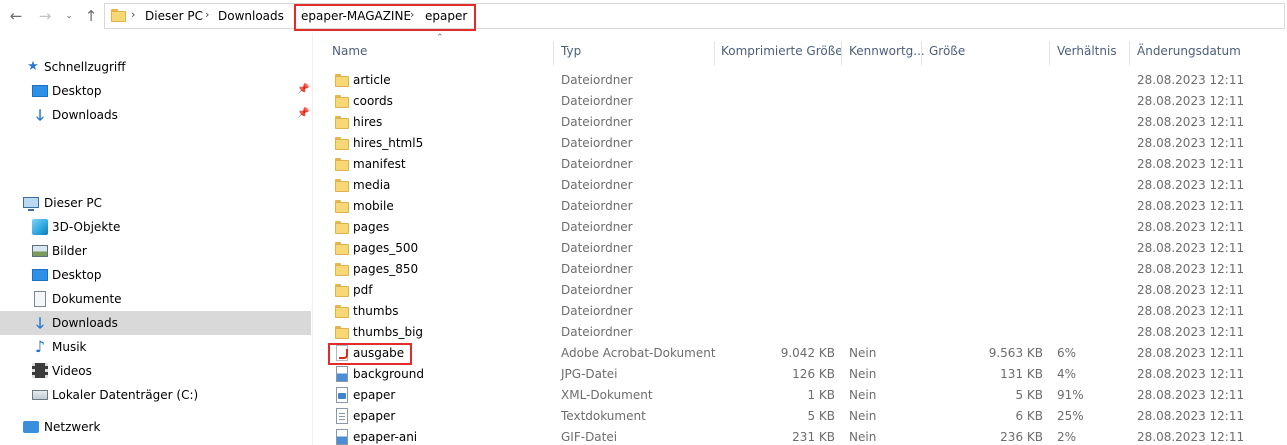  What do you see at coordinates (800, 269) in the screenshot?
I see `table-row: pages_850 Dateiordner 28.08.2023 12:11` at bounding box center [800, 269].